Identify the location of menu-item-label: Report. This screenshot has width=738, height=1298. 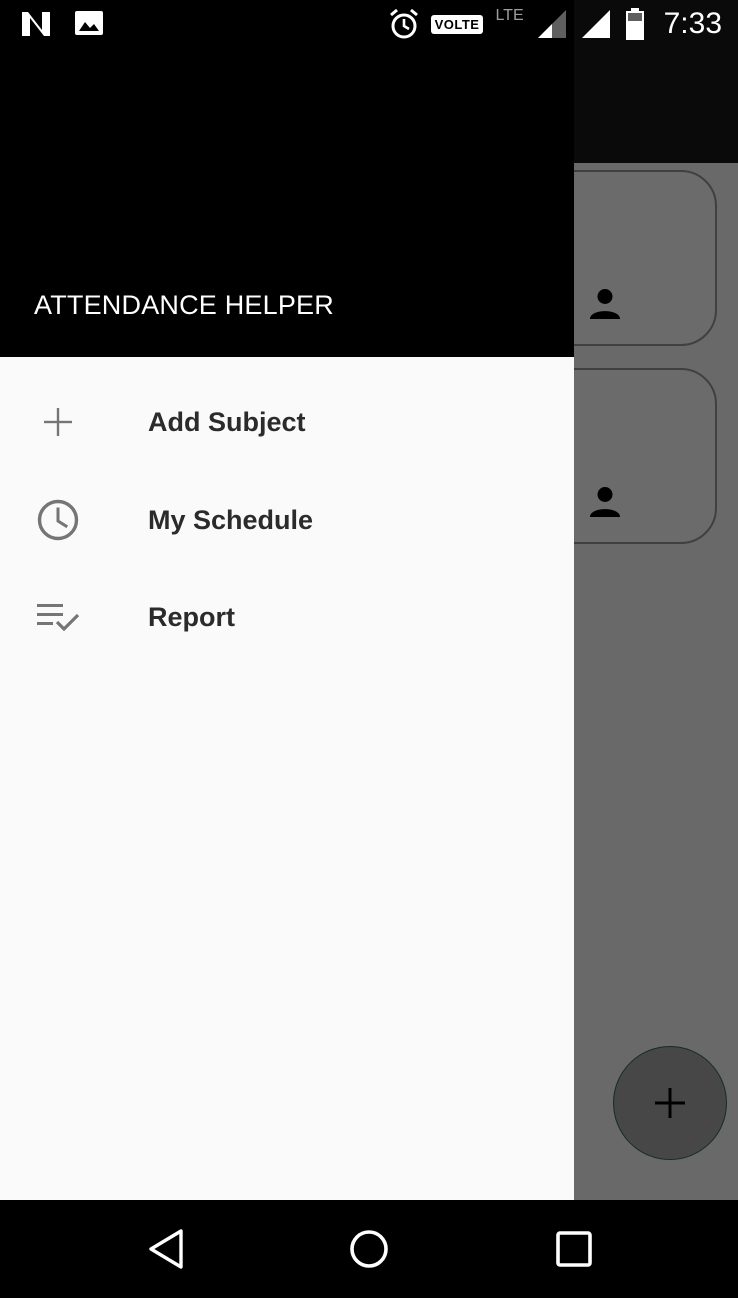
(191, 616).